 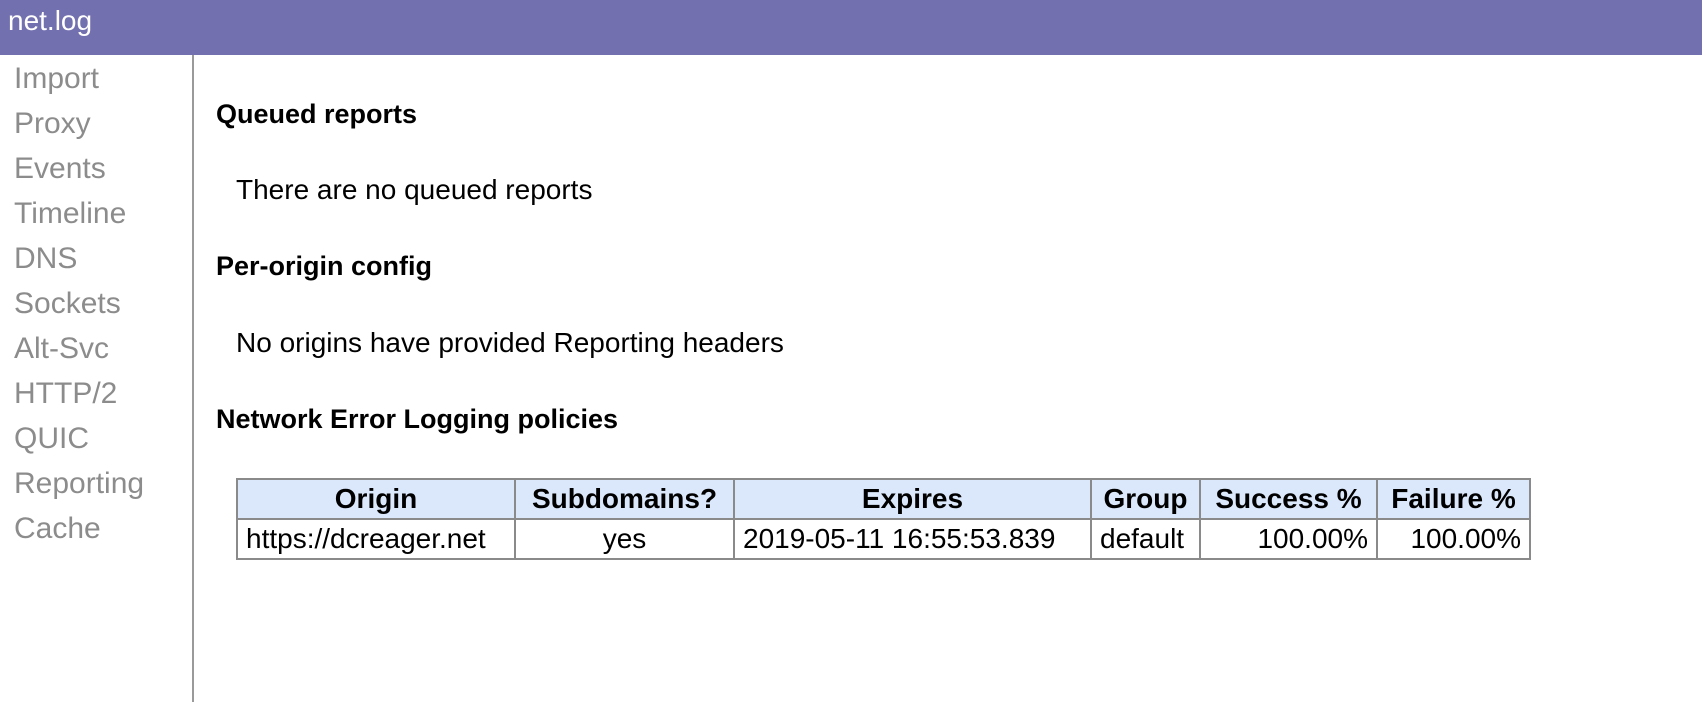 I want to click on column-header-subdomains: Subdomains?, so click(x=624, y=499).